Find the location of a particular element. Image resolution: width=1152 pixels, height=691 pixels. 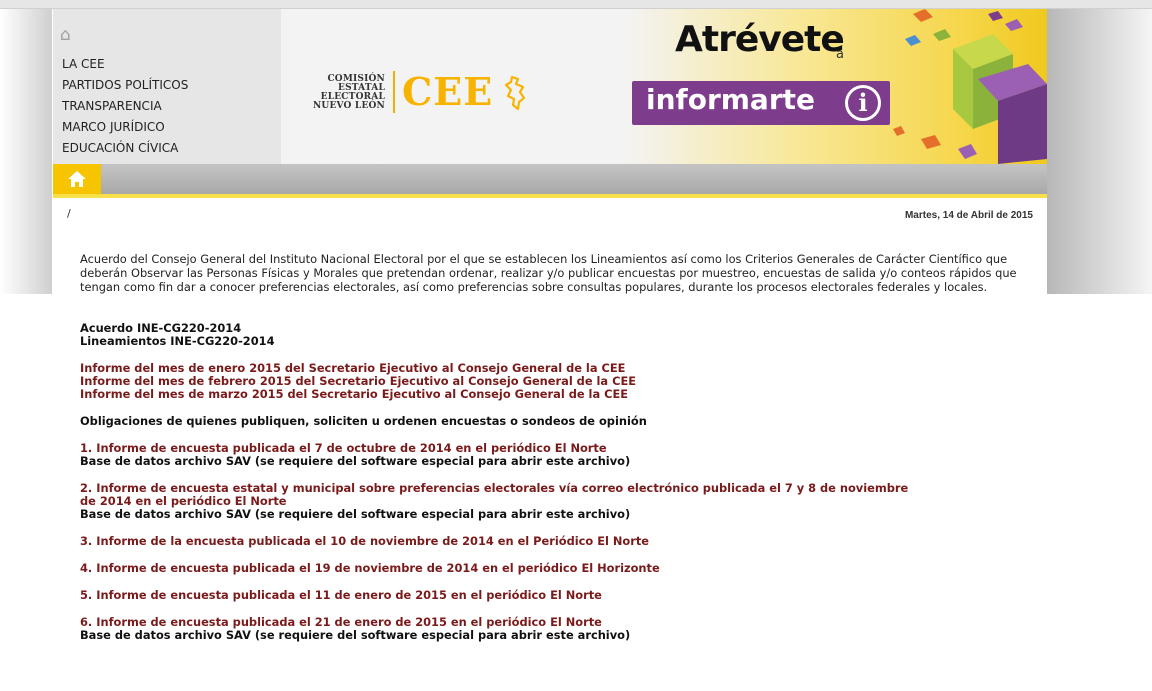

lineamientos-link: Lineamientos INE-CG220-2014 is located at coordinates (557, 341).